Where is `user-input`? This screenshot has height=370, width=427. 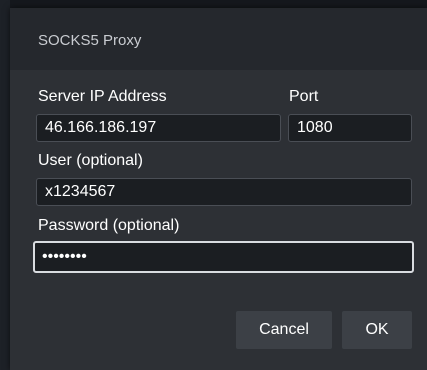
user-input is located at coordinates (224, 192).